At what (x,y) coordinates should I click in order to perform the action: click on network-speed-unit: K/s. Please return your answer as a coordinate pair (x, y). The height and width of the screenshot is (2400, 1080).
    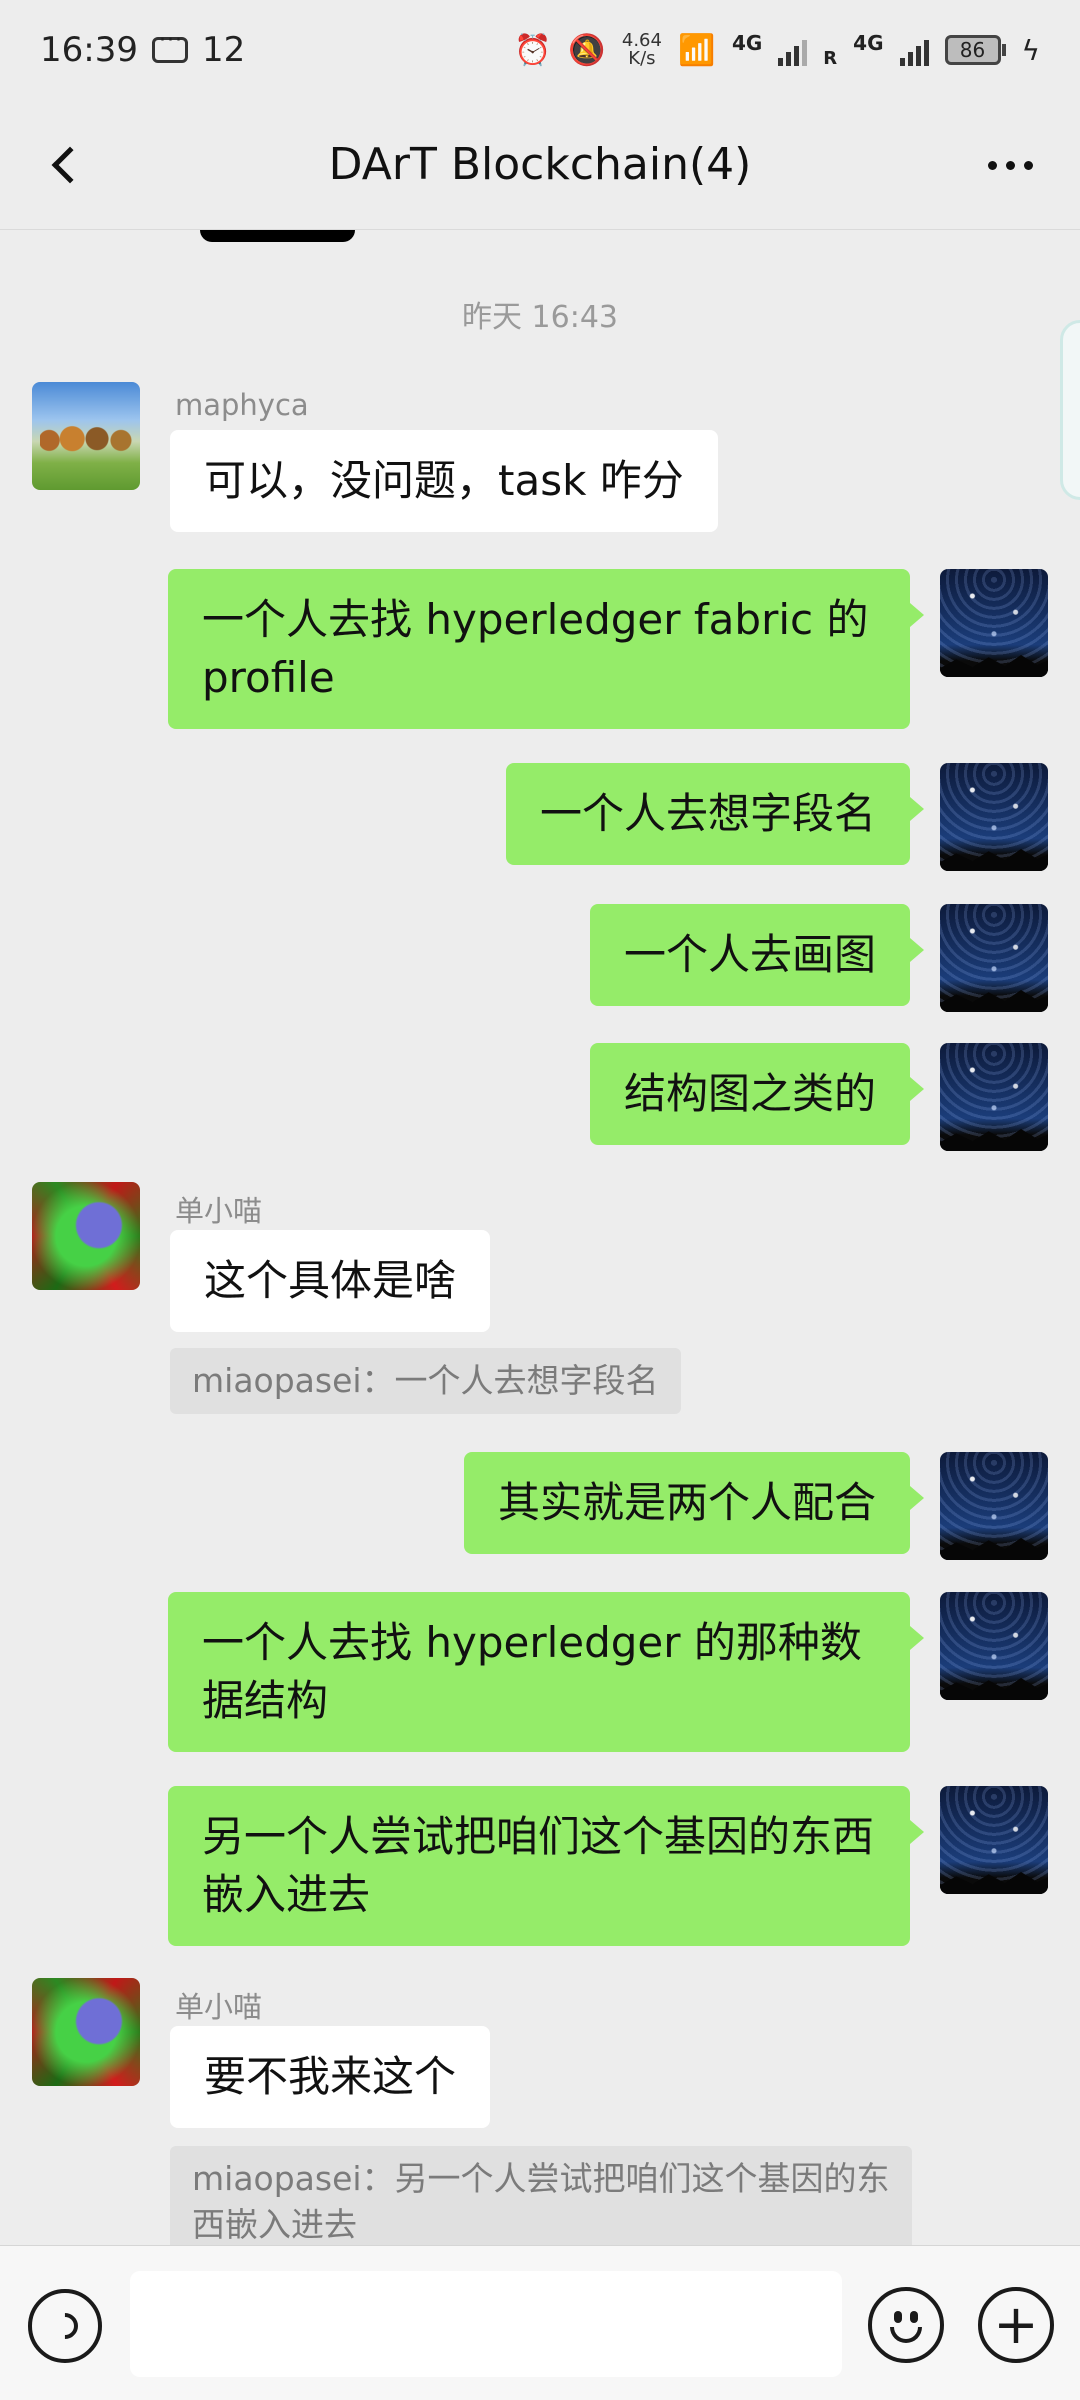
    Looking at the image, I should click on (642, 58).